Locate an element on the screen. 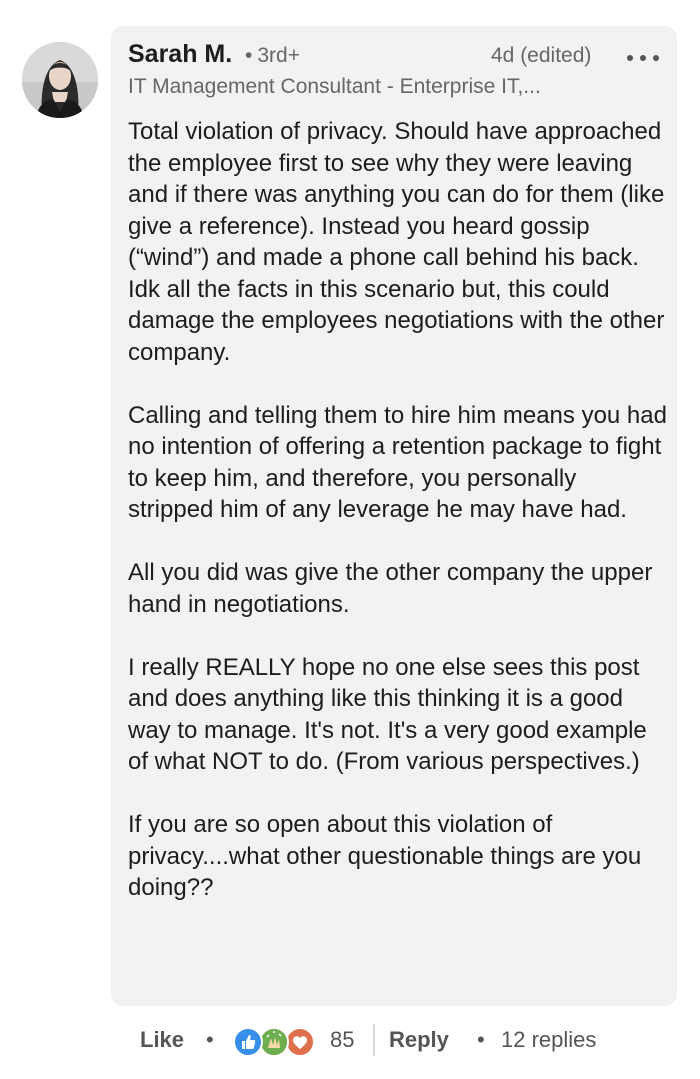  connection-degree-label: 3rd+ is located at coordinates (278, 55).